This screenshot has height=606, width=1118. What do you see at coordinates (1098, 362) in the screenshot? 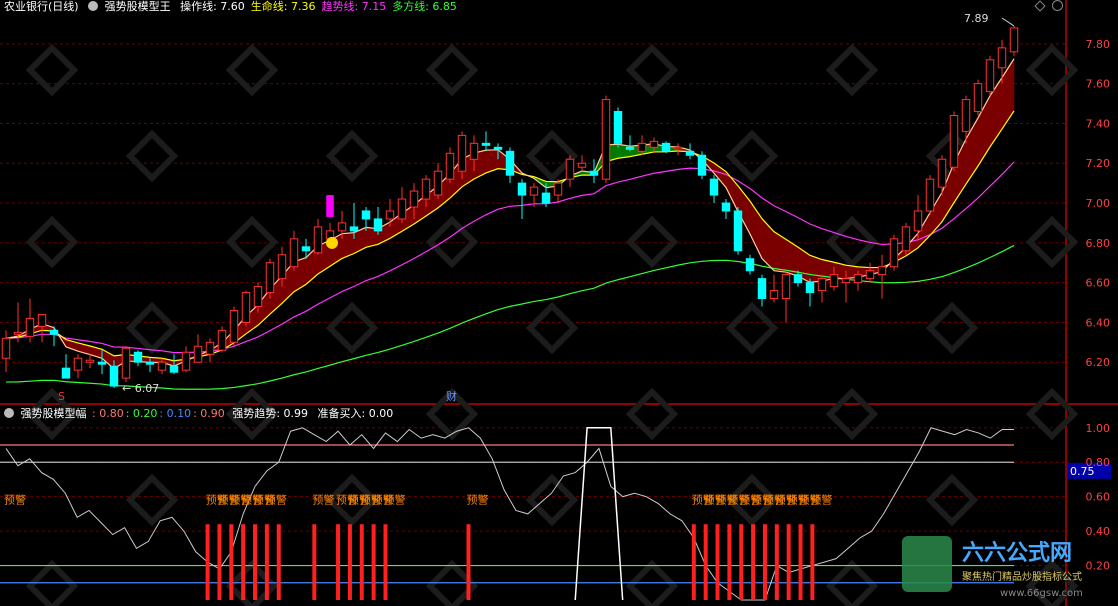
I see `price-tick-label: 6.20` at bounding box center [1098, 362].